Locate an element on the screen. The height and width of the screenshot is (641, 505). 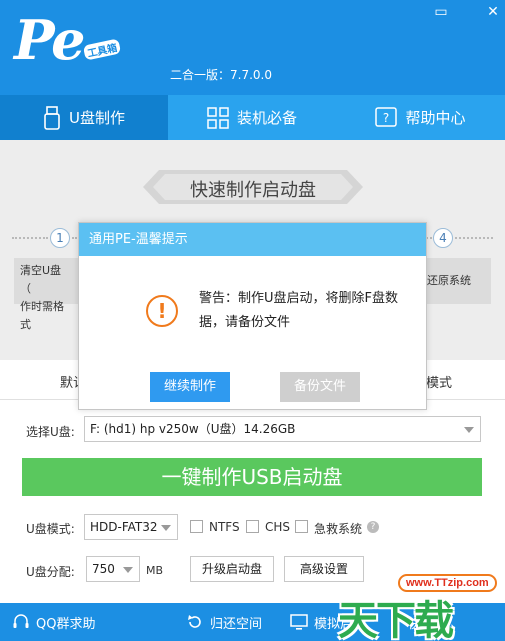
continue-button: 继续制作 is located at coordinates (190, 387).